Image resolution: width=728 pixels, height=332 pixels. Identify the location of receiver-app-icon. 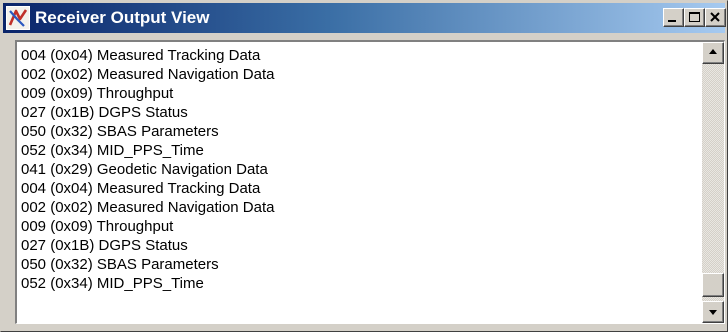
(18, 18).